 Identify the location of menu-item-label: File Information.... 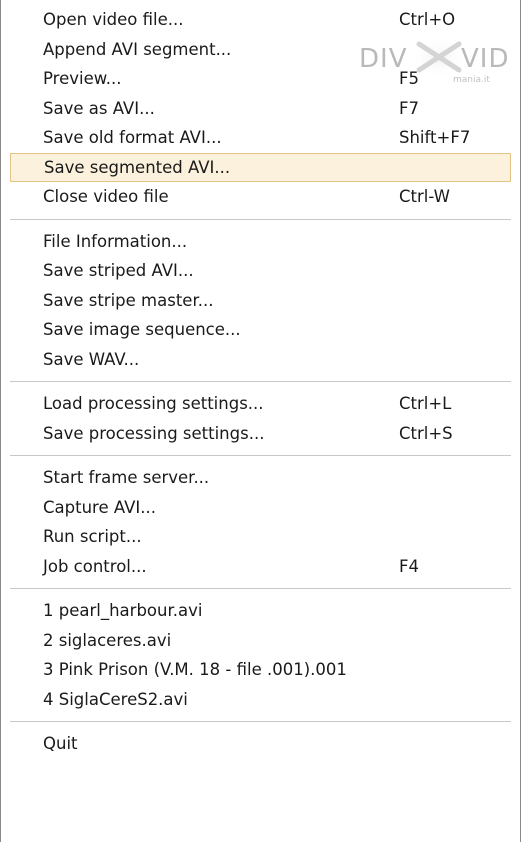
(115, 241).